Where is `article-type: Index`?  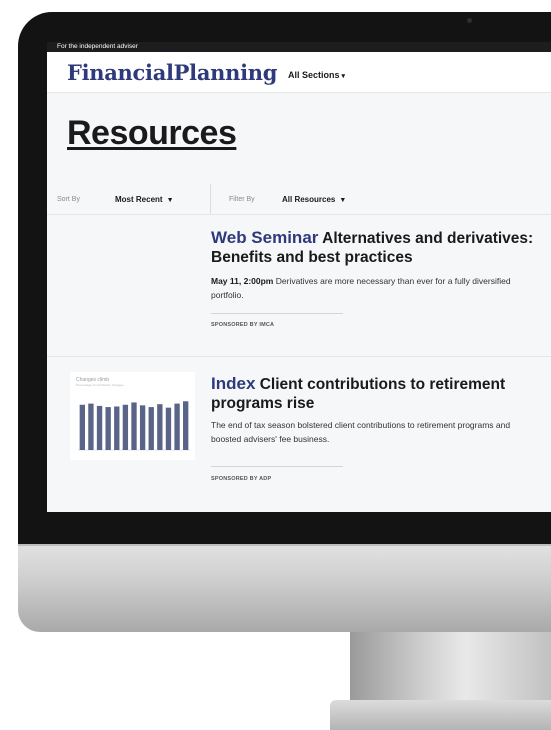
article-type: Index is located at coordinates (233, 383).